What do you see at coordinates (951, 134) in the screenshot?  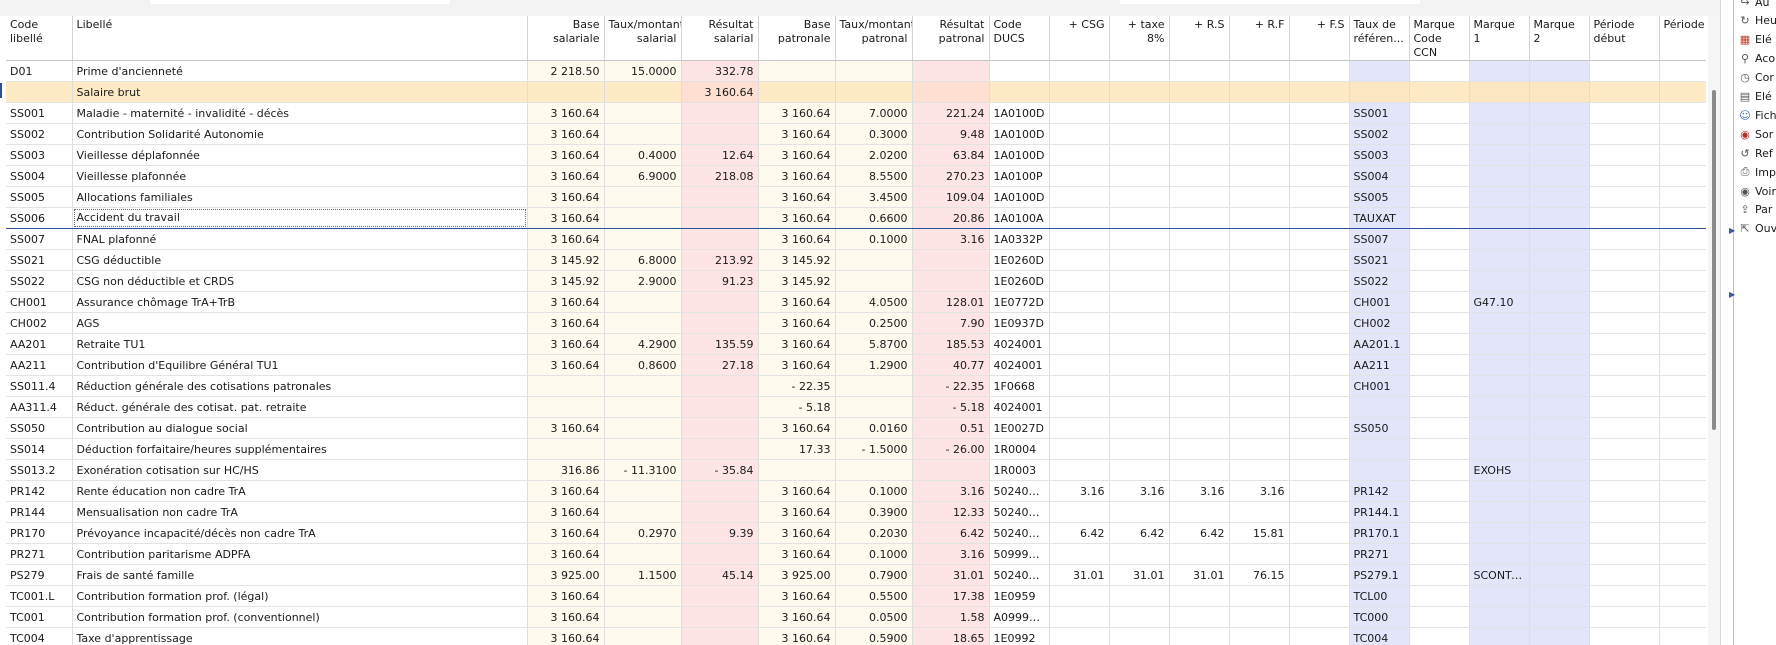 I see `cell-res-pat: 9.48` at bounding box center [951, 134].